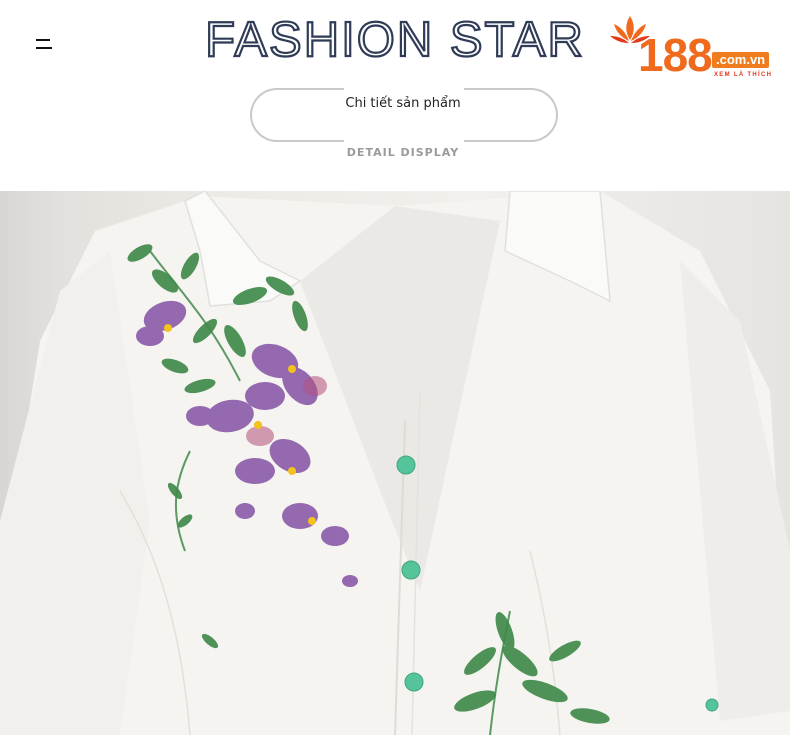 The height and width of the screenshot is (735, 790). I want to click on title-frame-right, so click(511, 115).